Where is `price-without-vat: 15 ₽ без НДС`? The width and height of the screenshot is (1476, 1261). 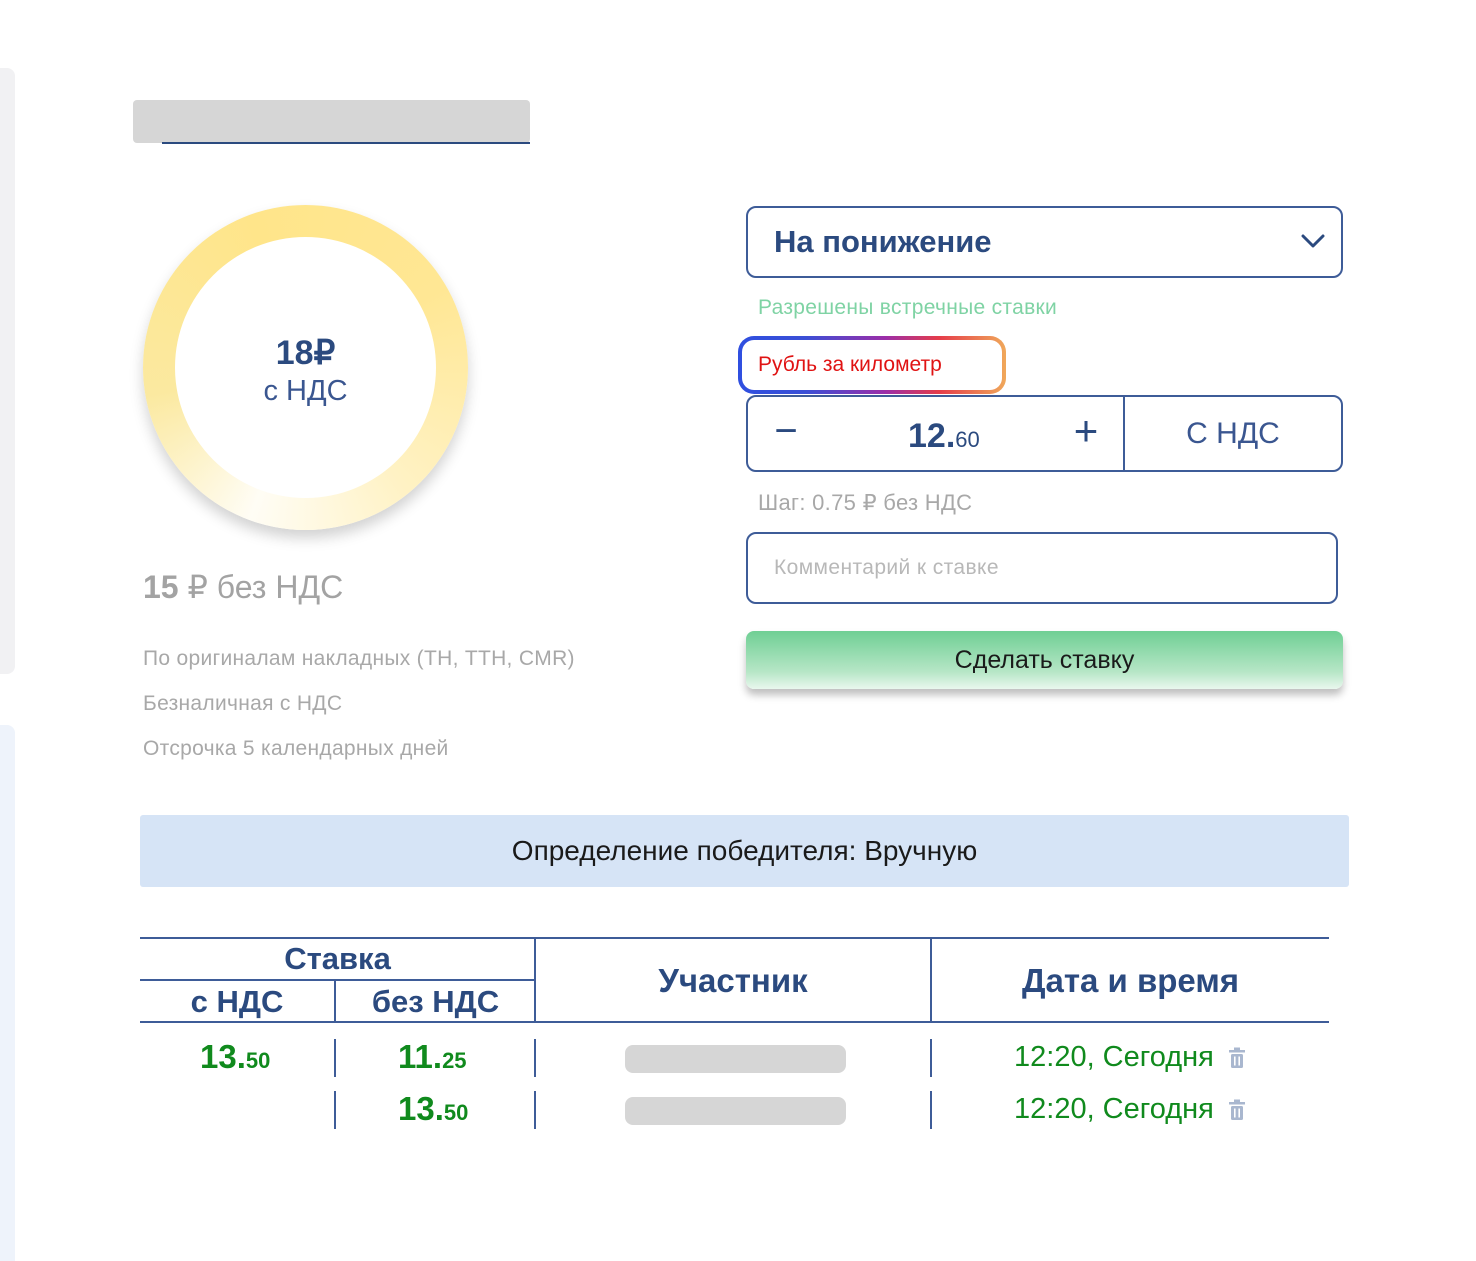
price-without-vat: 15 ₽ без НДС is located at coordinates (243, 587).